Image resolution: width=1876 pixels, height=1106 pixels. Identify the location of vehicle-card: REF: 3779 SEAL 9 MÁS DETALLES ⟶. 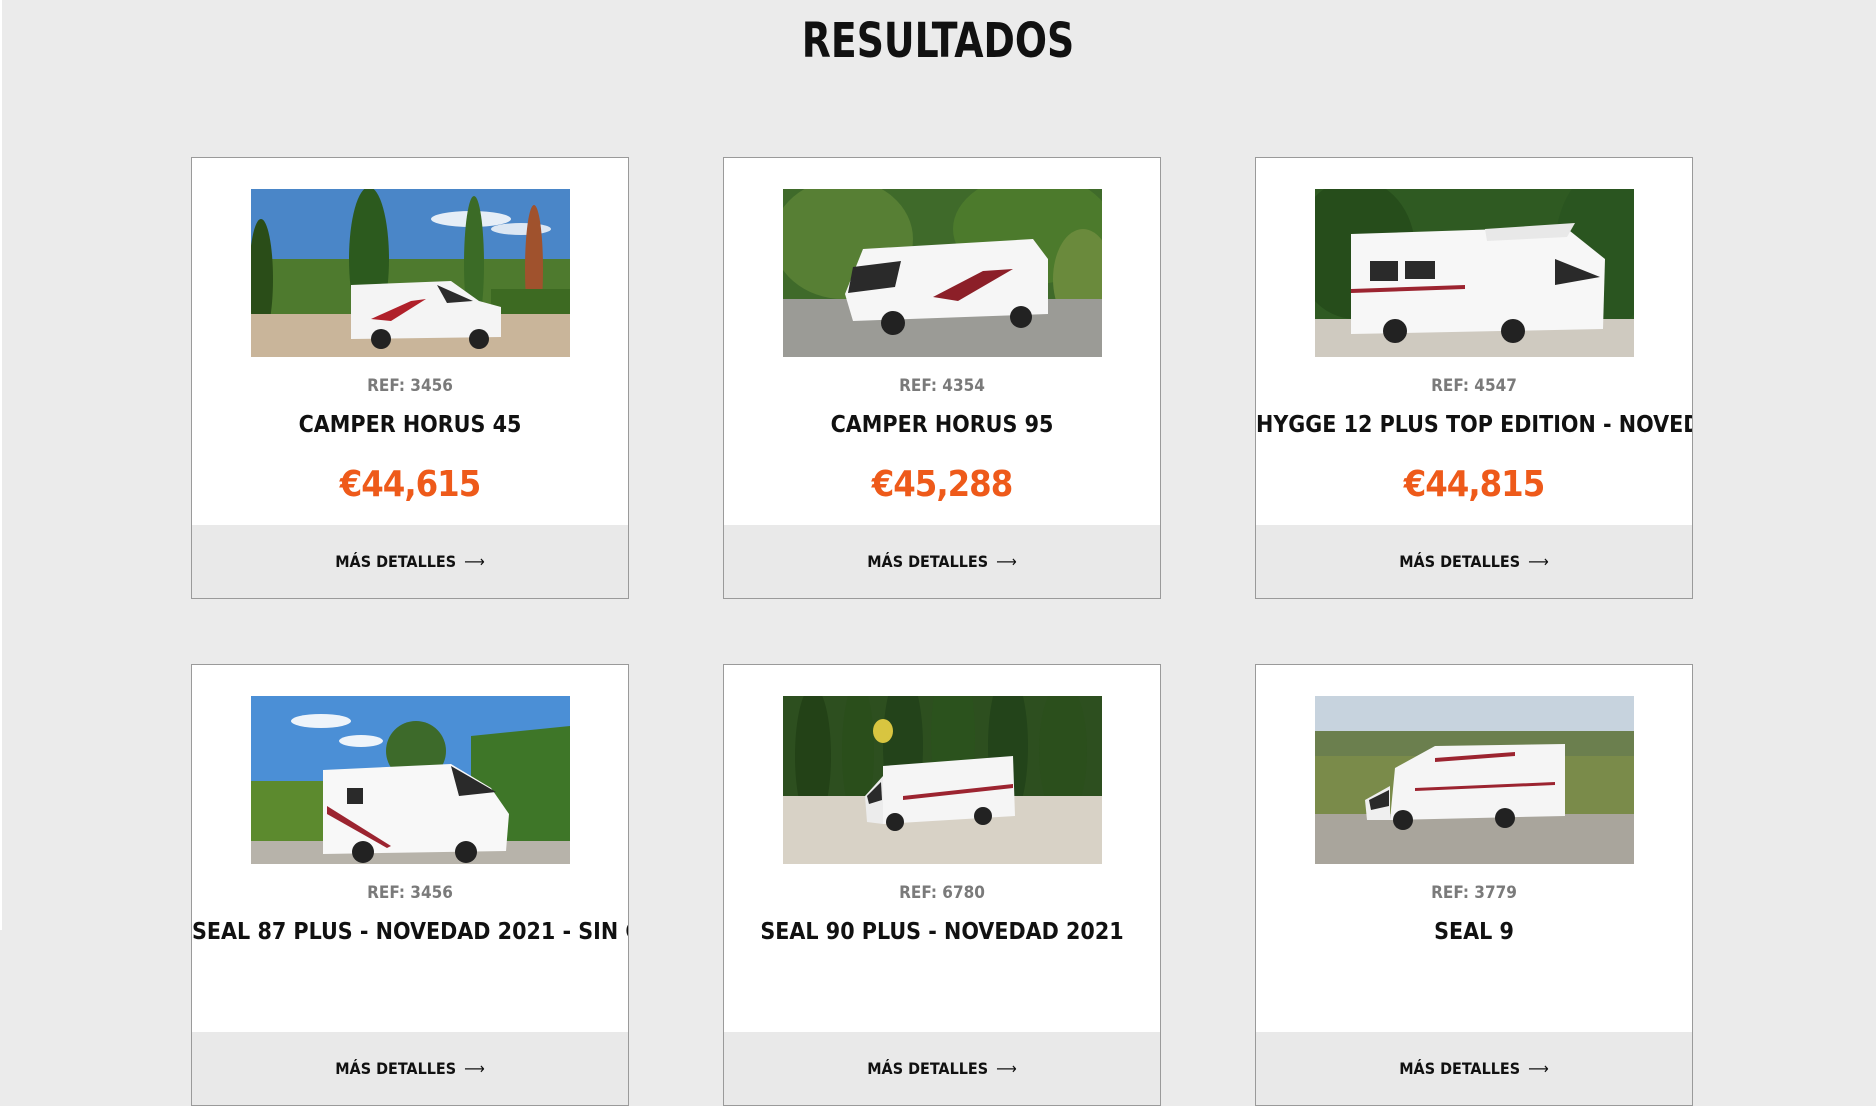
(1474, 885).